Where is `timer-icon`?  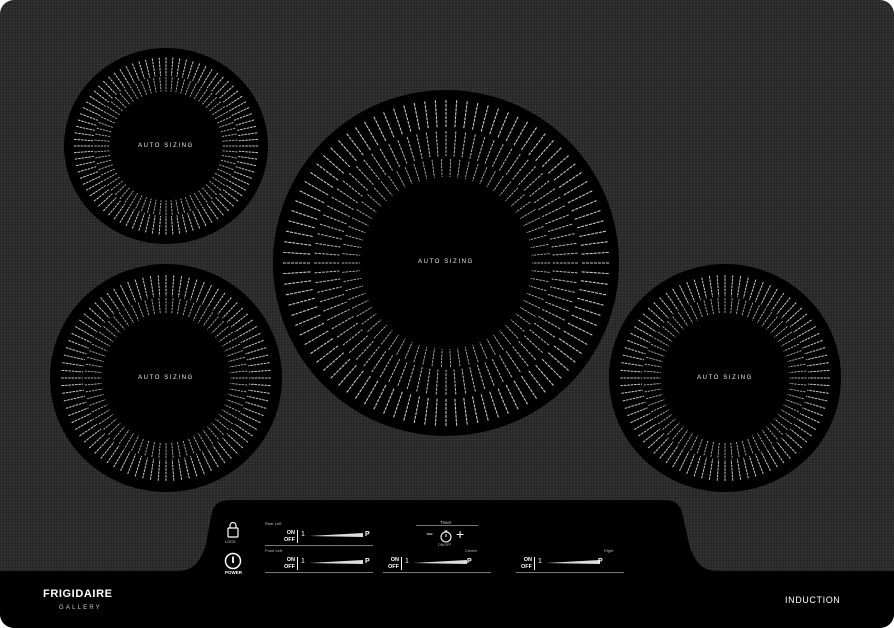
timer-icon is located at coordinates (446, 536).